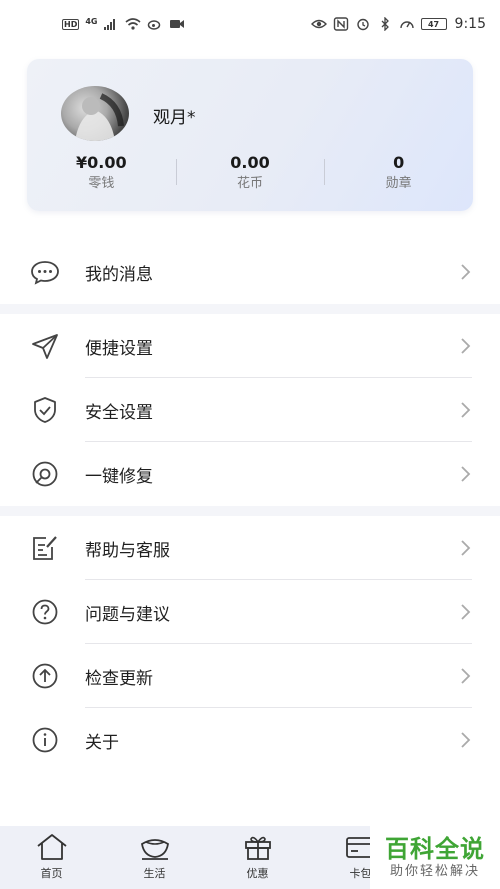 Image resolution: width=500 pixels, height=889 pixels. What do you see at coordinates (250, 548) in the screenshot?
I see `menu-item-help: 帮助与客服` at bounding box center [250, 548].